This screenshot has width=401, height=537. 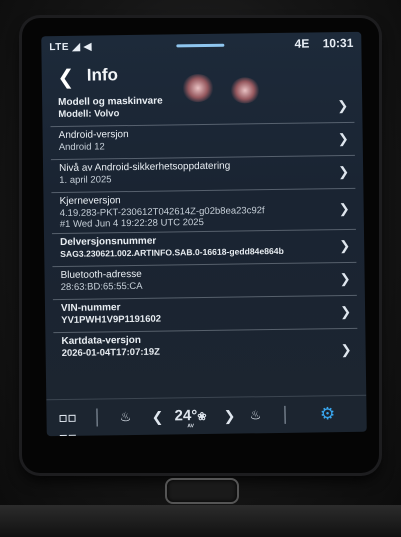 What do you see at coordinates (202, 141) in the screenshot?
I see `list-item-android-version: Android-versjon Android 12 ❯` at bounding box center [202, 141].